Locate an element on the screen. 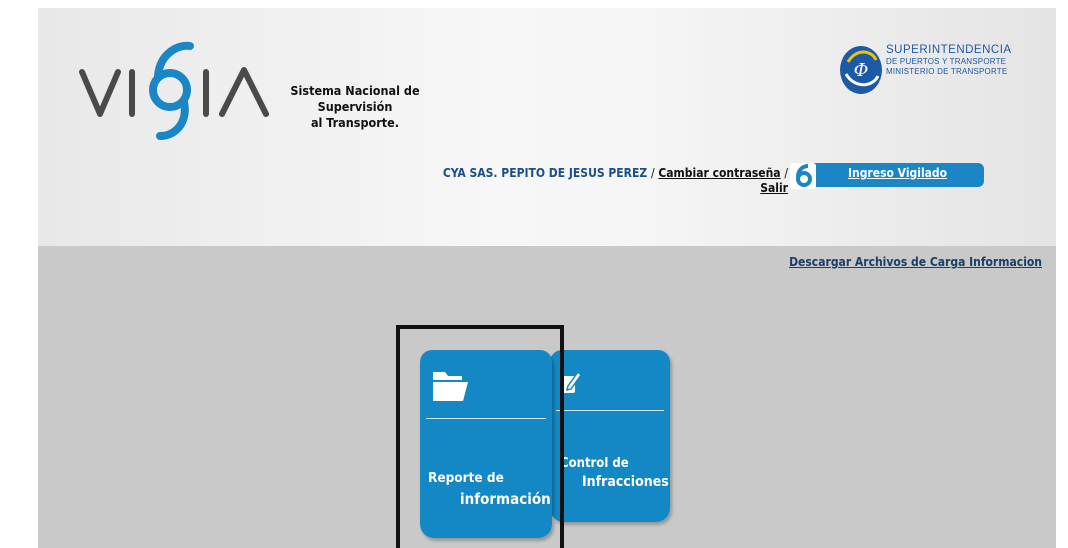  vigia-mark-icon is located at coordinates (803, 176).